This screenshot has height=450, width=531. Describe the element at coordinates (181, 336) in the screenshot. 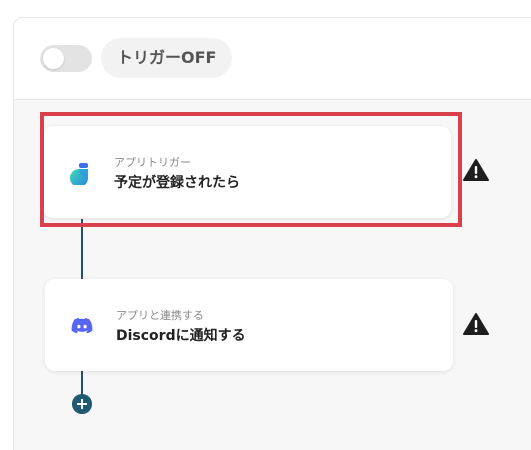

I see `step-title: Discordに通知する` at that location.